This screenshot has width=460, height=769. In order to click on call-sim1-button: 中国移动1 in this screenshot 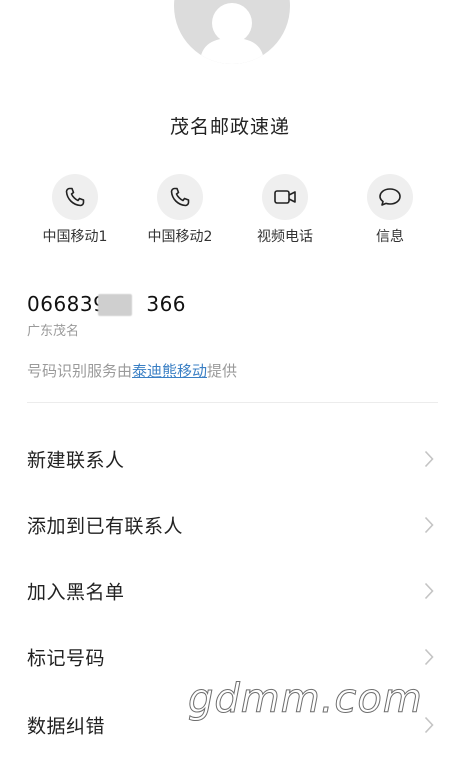, I will do `click(75, 210)`.